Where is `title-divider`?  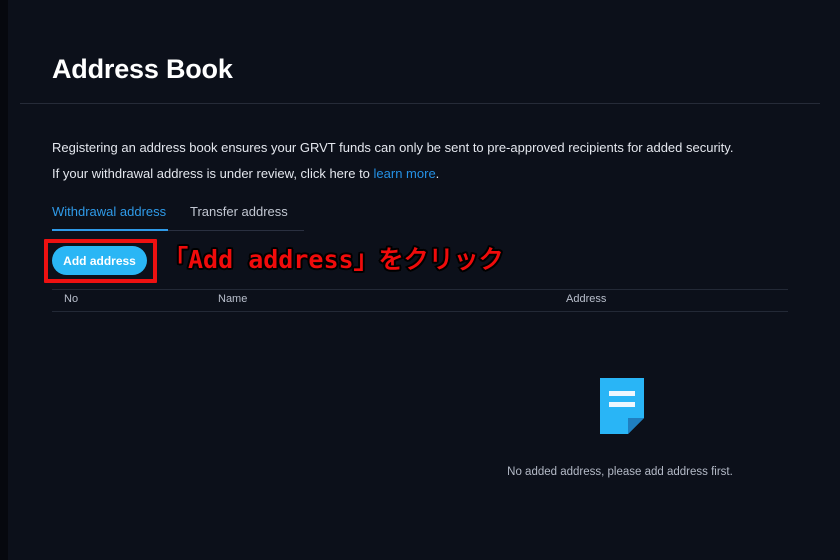 title-divider is located at coordinates (420, 103).